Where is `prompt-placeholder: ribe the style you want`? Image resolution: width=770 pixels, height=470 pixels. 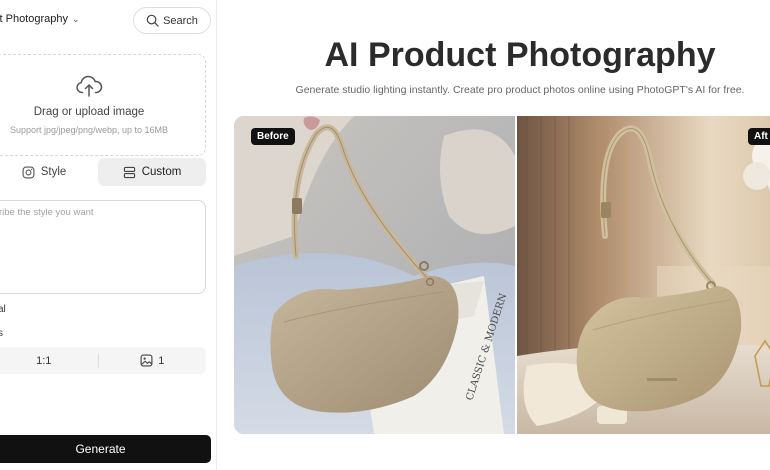
prompt-placeholder: ribe the style you want is located at coordinates (47, 212).